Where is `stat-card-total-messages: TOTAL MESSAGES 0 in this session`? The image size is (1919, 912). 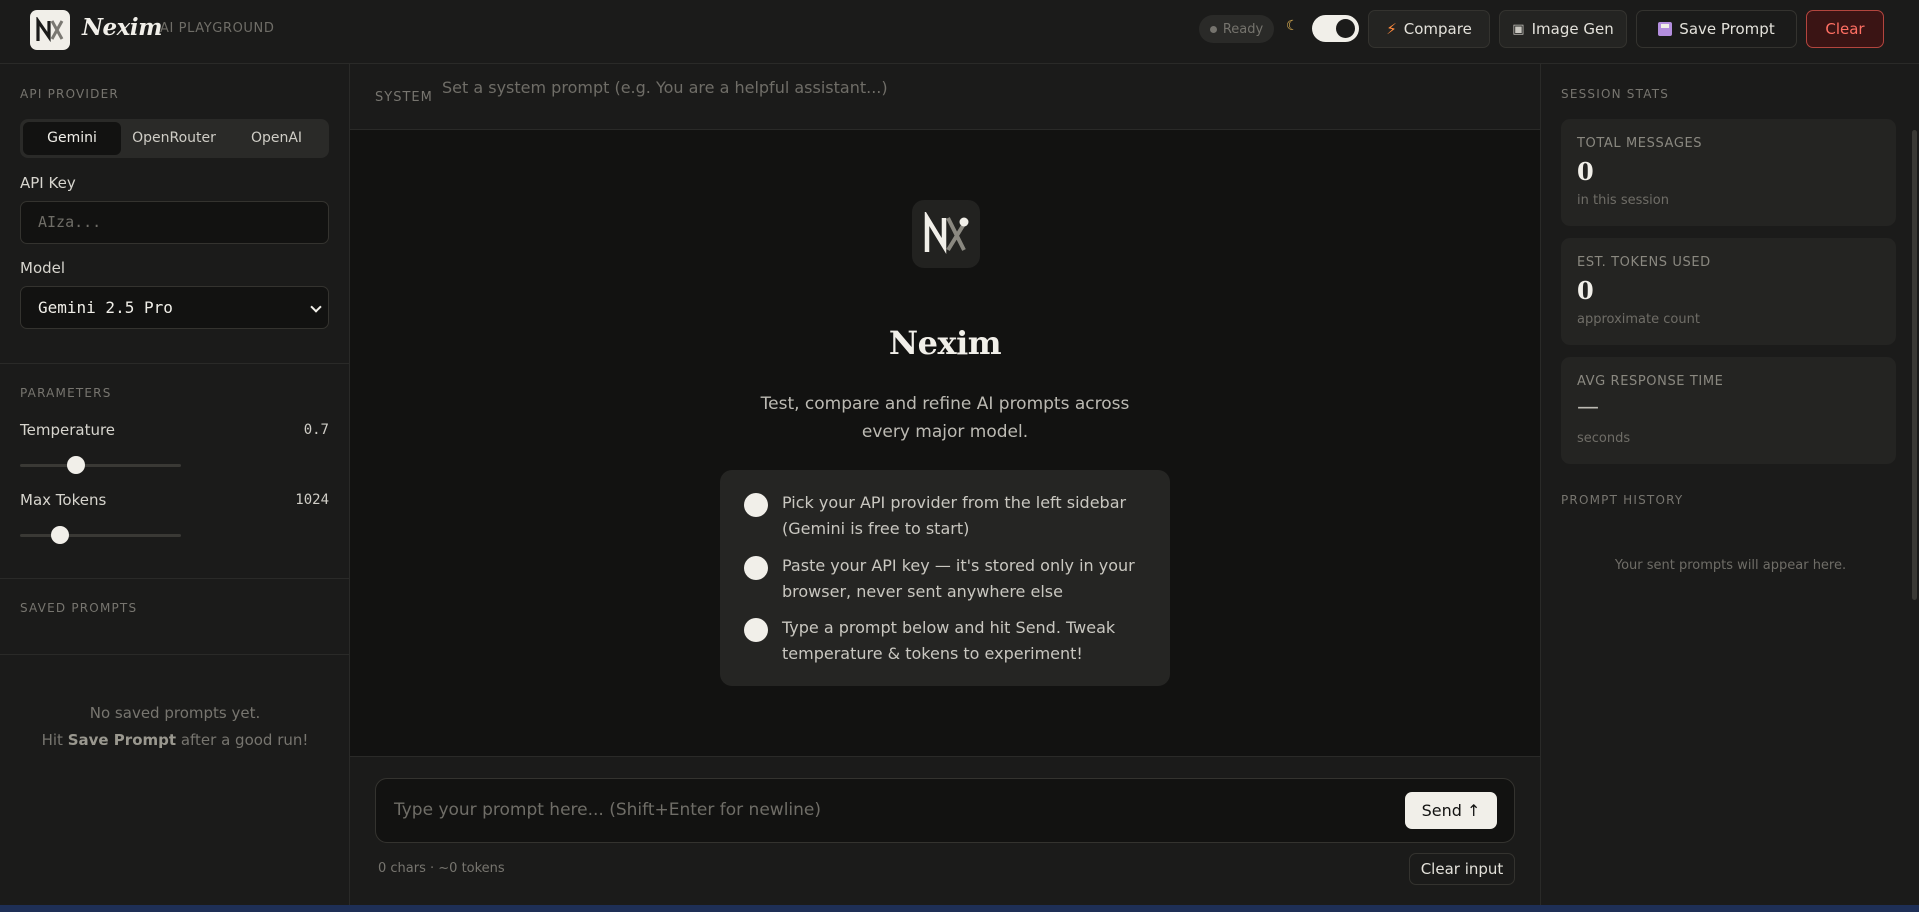 stat-card-total-messages: TOTAL MESSAGES 0 in this session is located at coordinates (1728, 172).